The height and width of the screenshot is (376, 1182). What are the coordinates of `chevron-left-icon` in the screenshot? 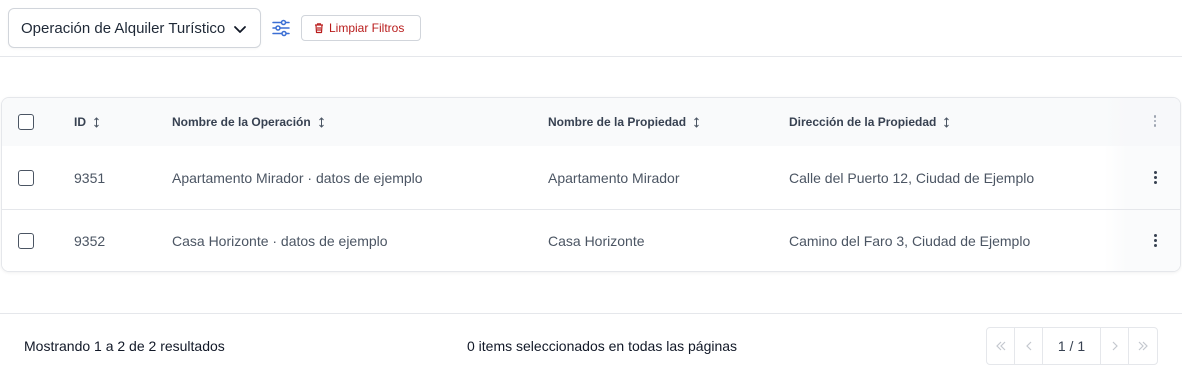 It's located at (1028, 346).